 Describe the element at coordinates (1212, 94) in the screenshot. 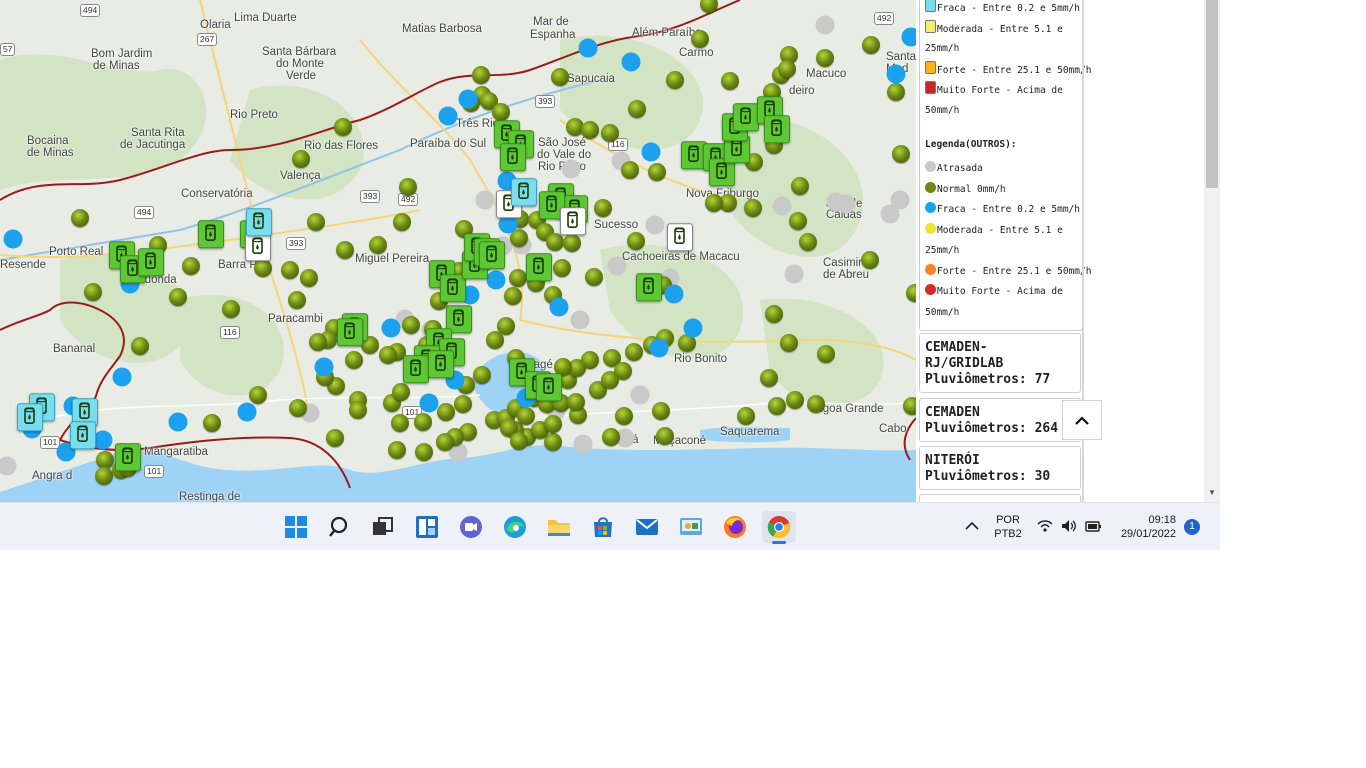

I see `scrollbar-thumb` at that location.